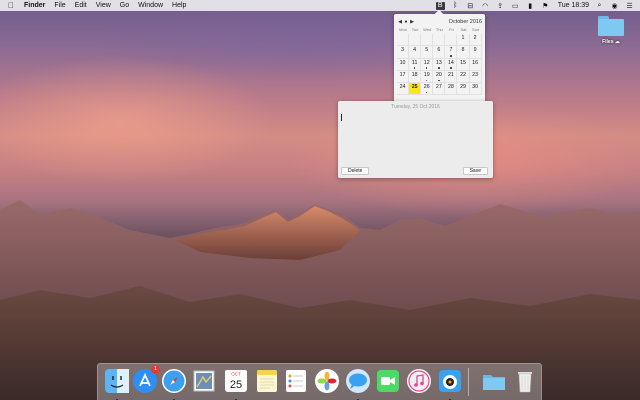 This screenshot has height=400, width=640. Describe the element at coordinates (530, 6) in the screenshot. I see `battery-icon: ▮` at that location.